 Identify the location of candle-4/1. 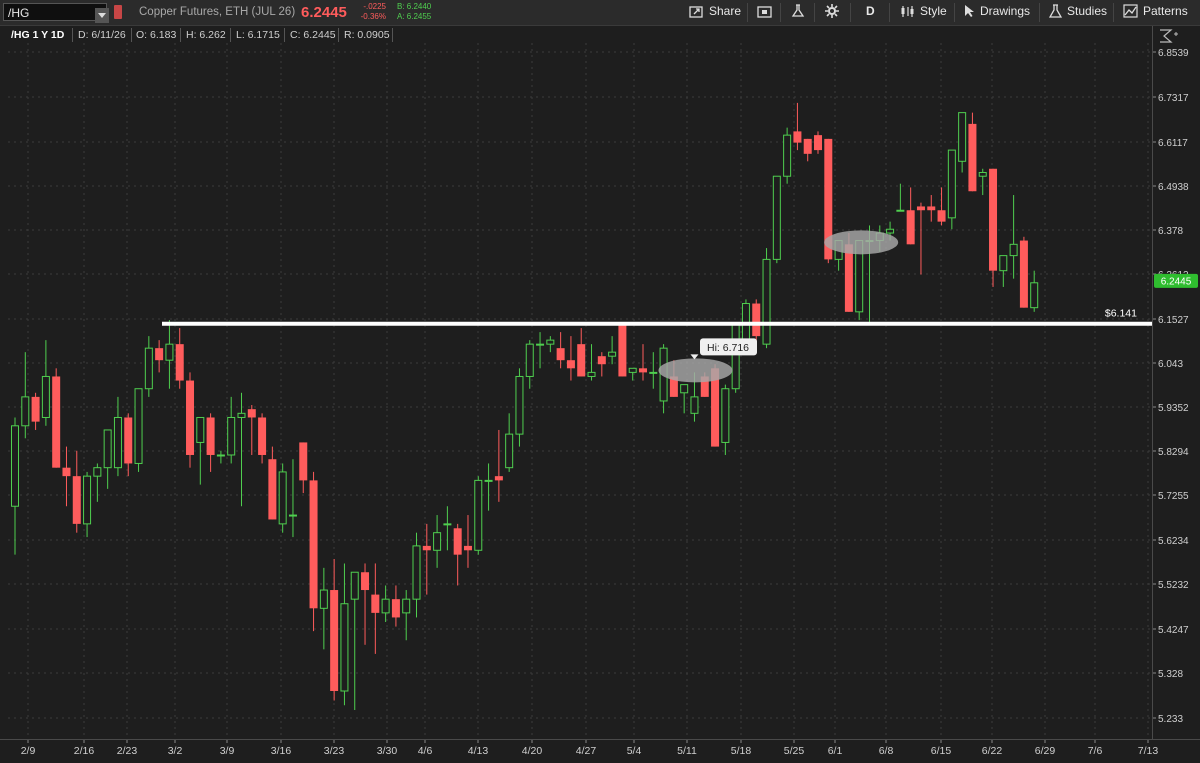
(395, 608).